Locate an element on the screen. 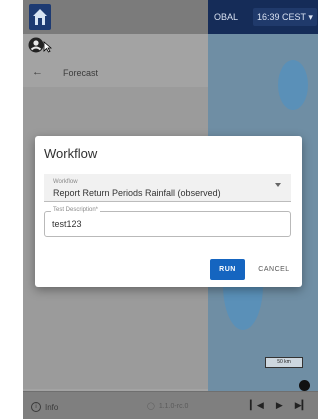 Image resolution: width=327 pixels, height=419 pixels. logo-bar is located at coordinates (115, 17).